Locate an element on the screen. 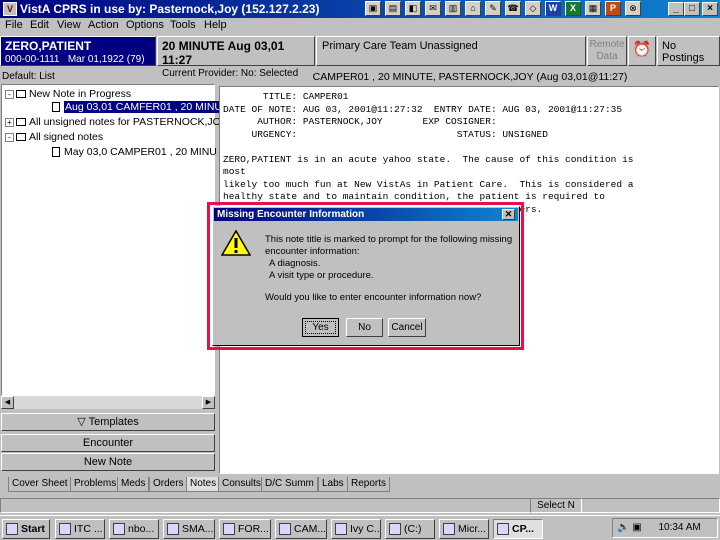  menu-bar: File Edit View Action Options Tools Help is located at coordinates (360, 26).